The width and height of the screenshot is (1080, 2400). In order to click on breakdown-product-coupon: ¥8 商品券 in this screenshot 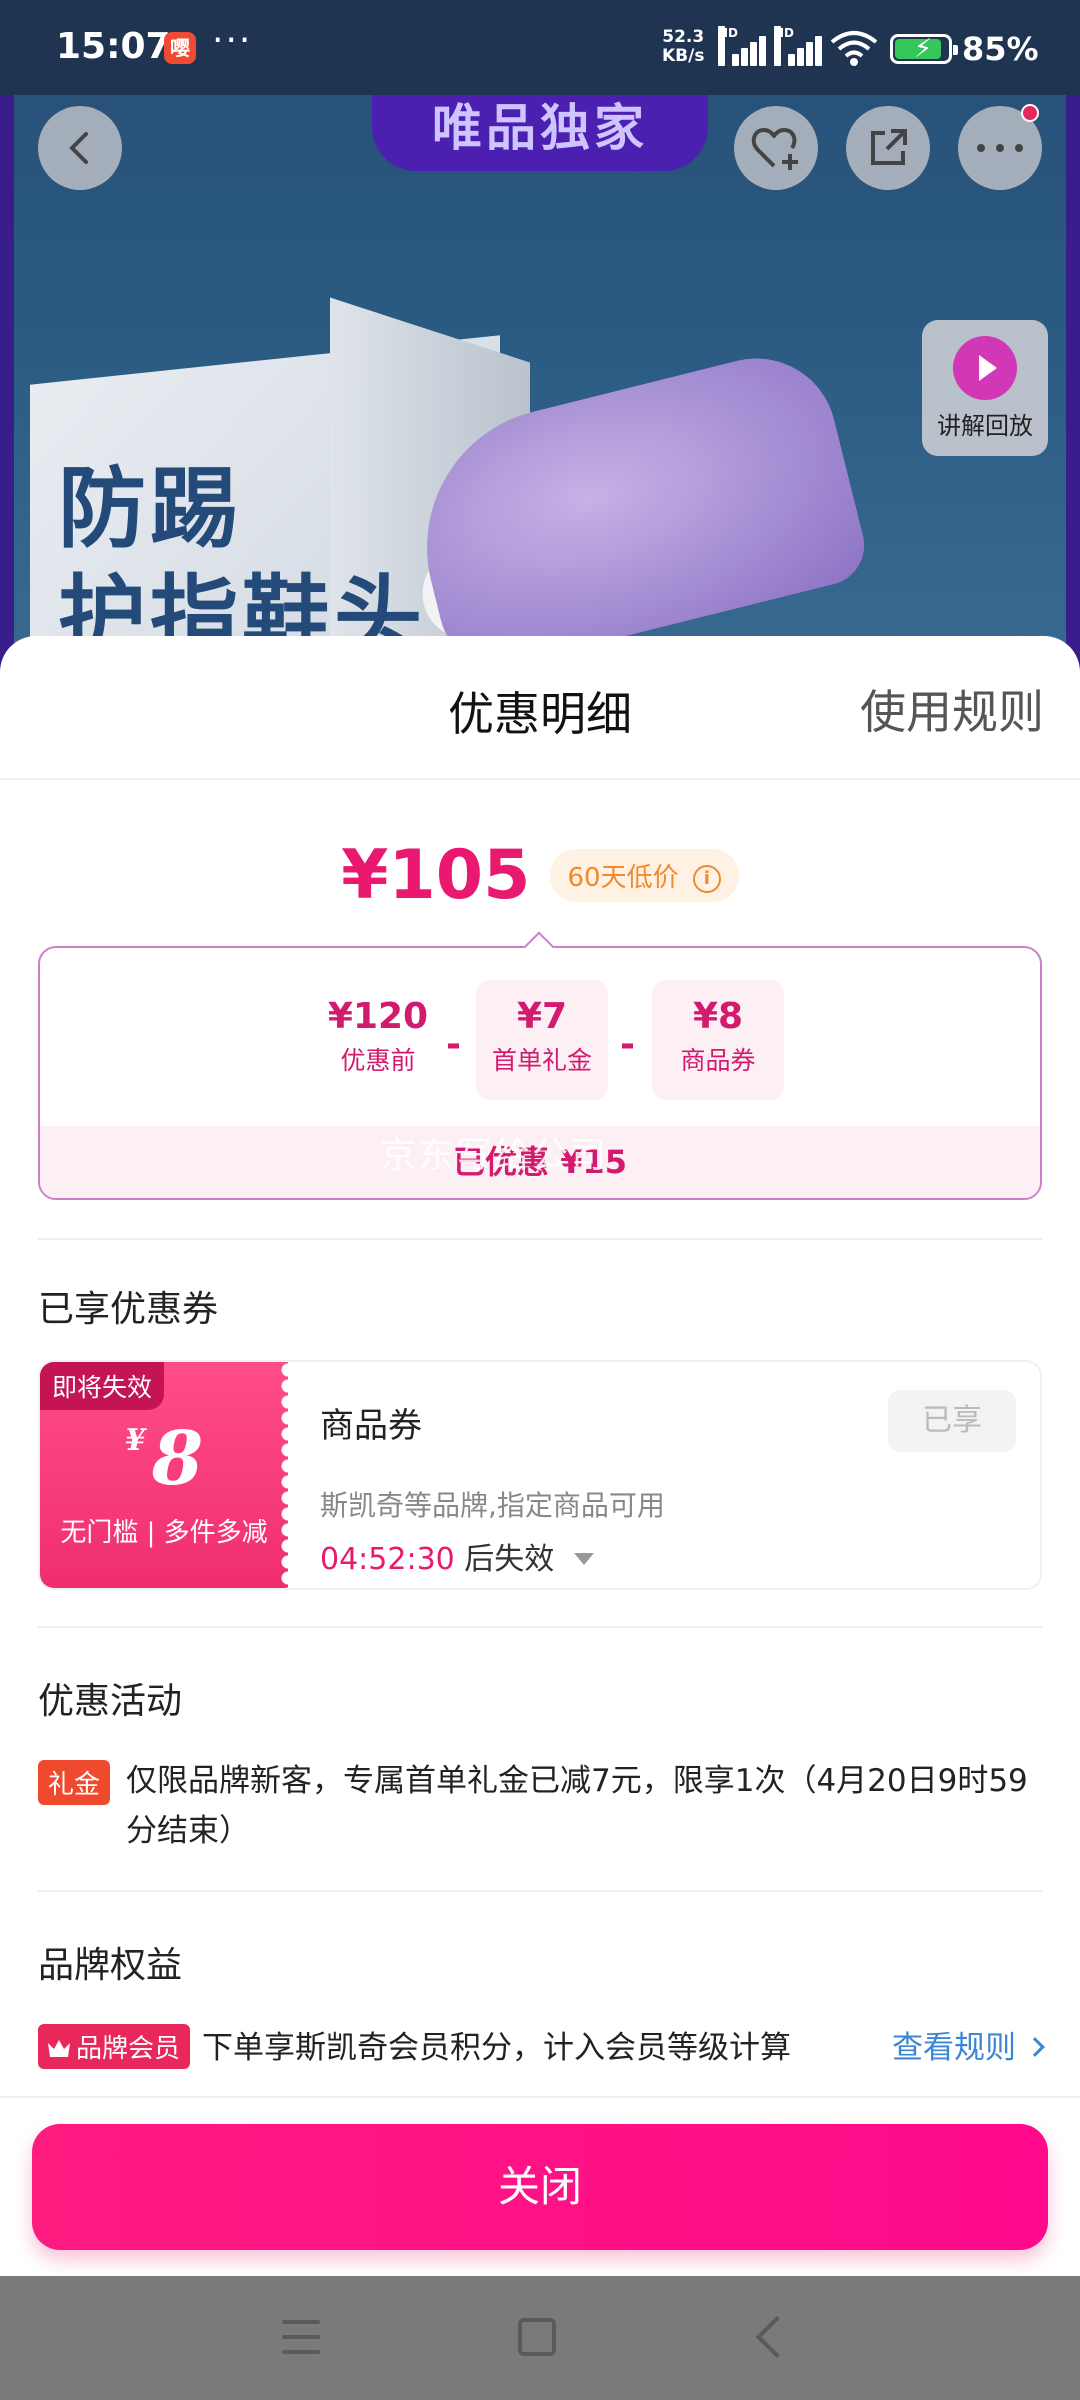, I will do `click(718, 1040)`.